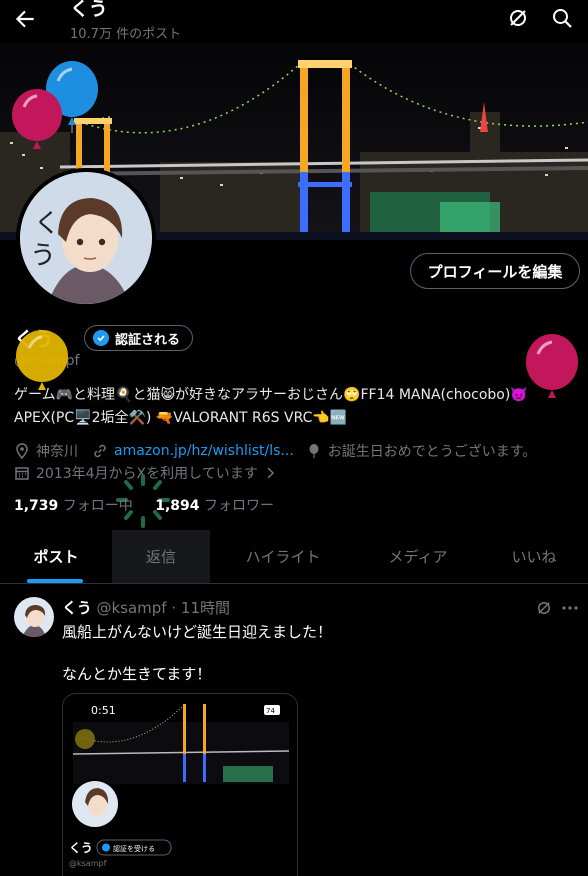  I want to click on following-link: 1,739 フォロー中, so click(73, 506).